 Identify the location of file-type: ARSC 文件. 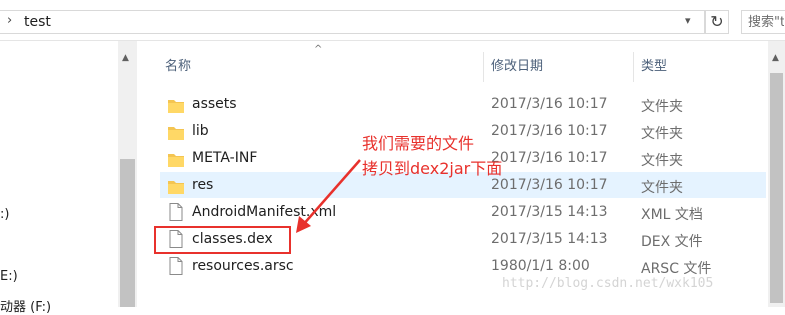
(676, 269).